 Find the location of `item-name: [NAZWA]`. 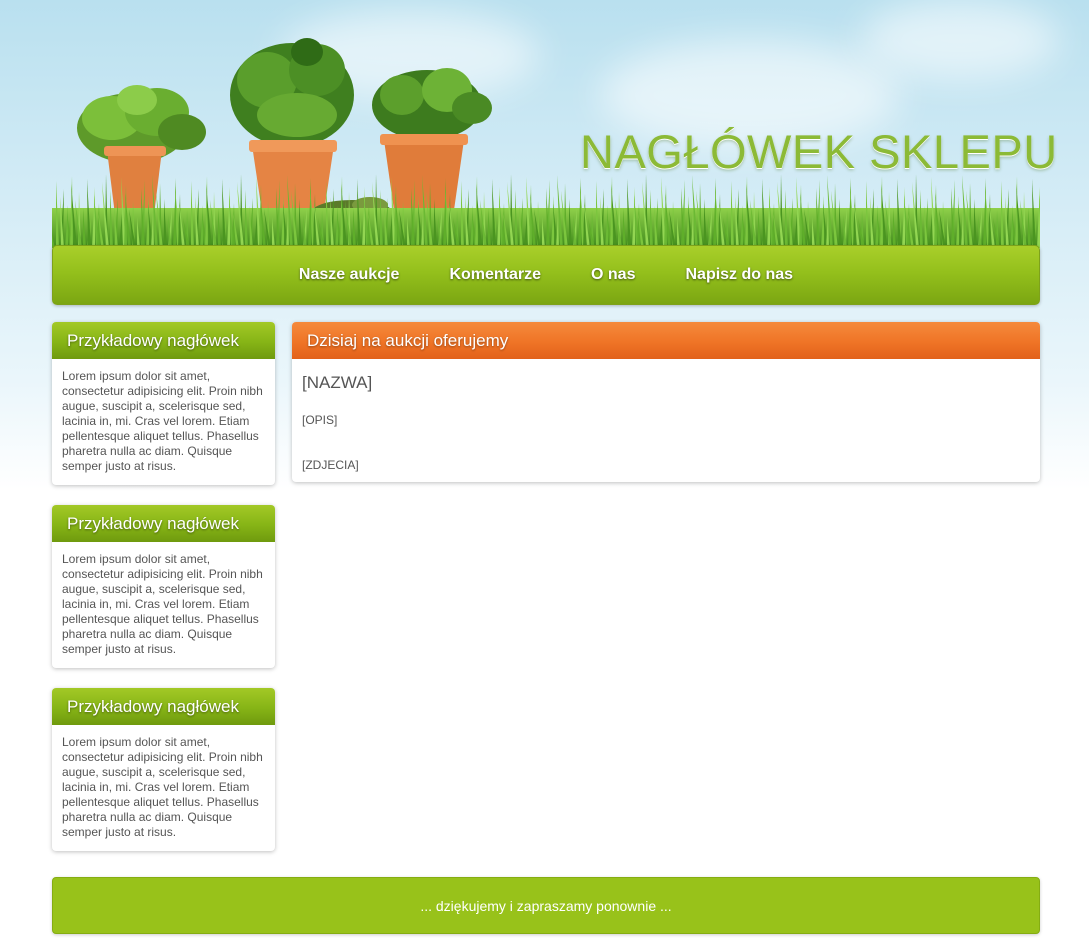

item-name: [NAZWA] is located at coordinates (337, 382).